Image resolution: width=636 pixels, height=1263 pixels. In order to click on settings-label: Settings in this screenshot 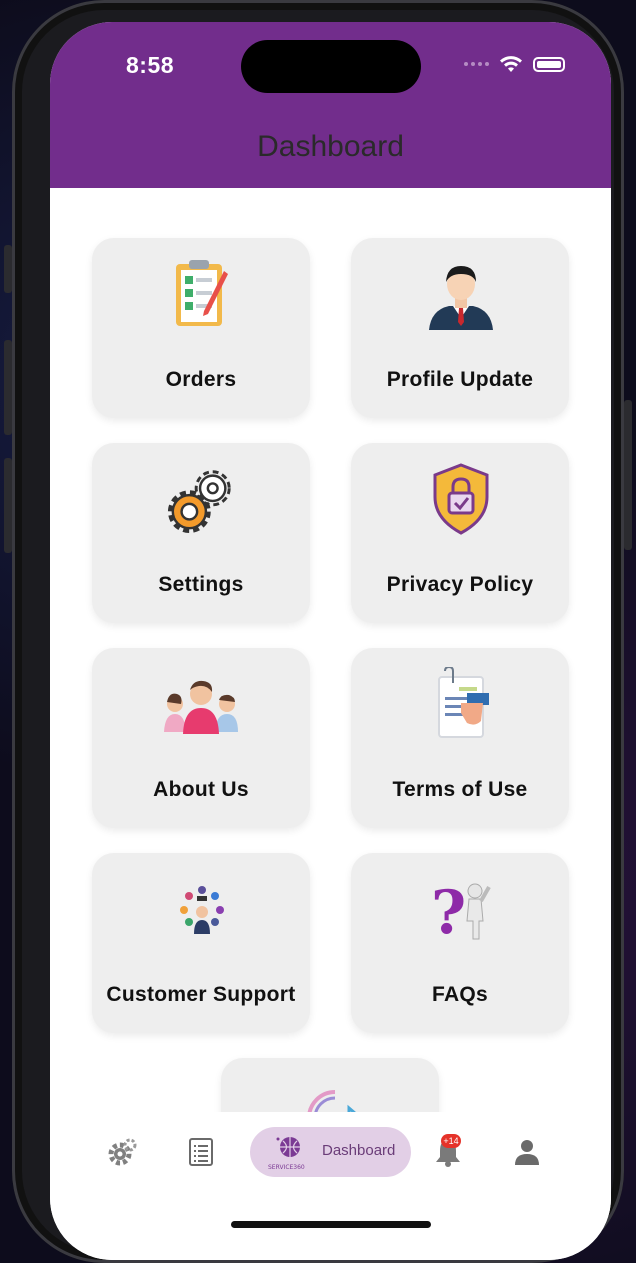, I will do `click(201, 584)`.